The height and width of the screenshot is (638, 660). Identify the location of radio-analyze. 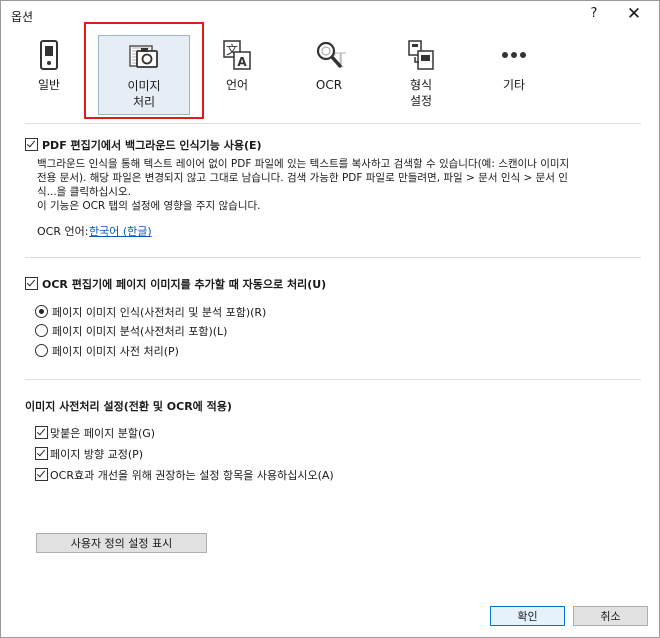
(41, 330).